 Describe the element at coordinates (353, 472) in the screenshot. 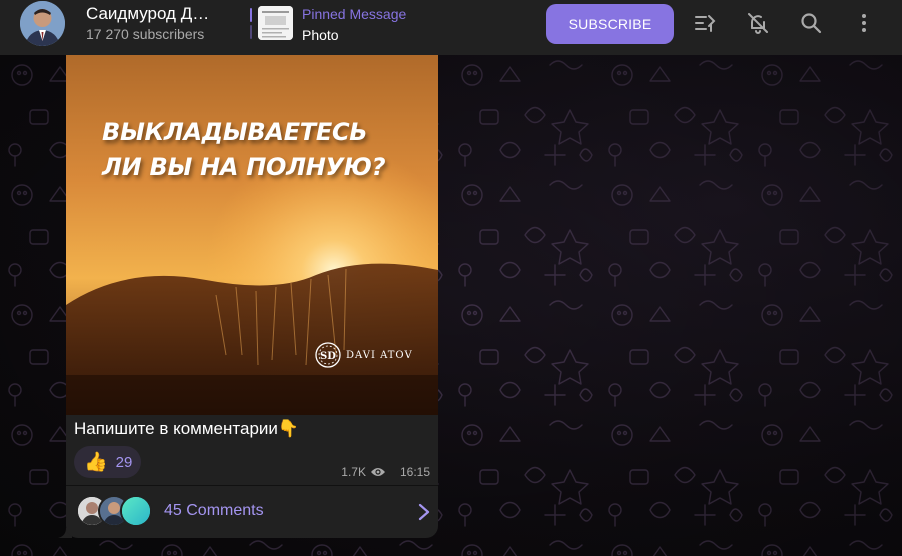

I see `view-count: 1.7K` at that location.